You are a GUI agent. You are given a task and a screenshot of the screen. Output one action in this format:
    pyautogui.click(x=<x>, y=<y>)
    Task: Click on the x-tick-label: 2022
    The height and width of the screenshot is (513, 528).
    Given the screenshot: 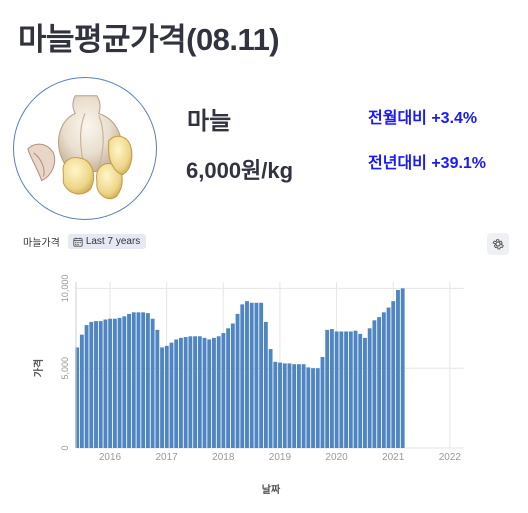 What is the action you would take?
    pyautogui.click(x=450, y=457)
    